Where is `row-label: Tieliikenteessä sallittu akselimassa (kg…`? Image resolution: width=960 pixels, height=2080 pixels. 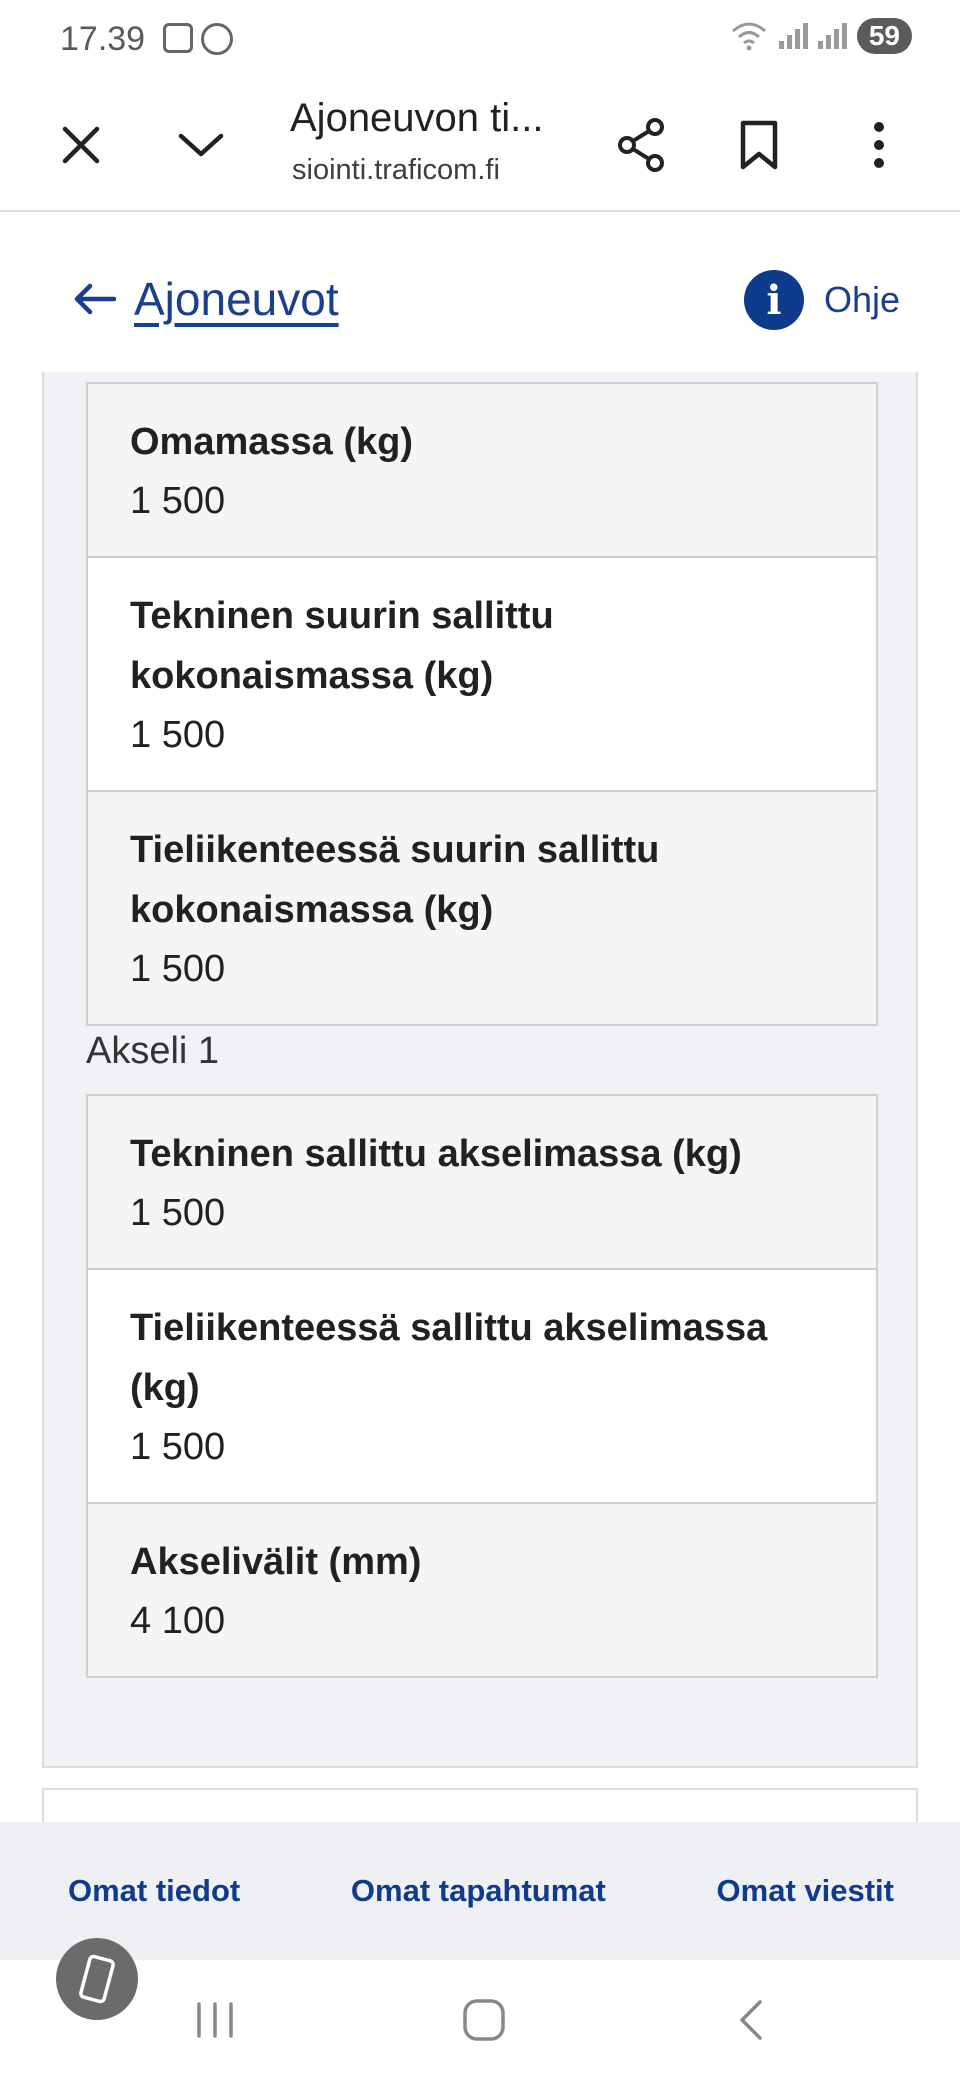
row-label: Tieliikenteessä sallittu akselimassa (kg… is located at coordinates (449, 1358).